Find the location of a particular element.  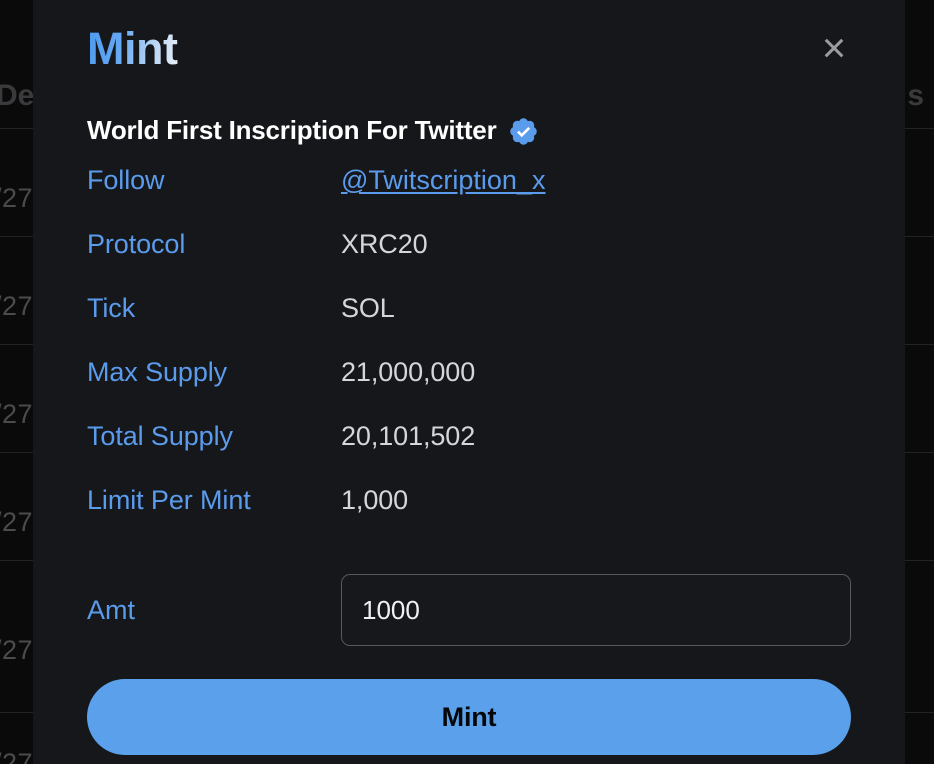

amount-label: Amt is located at coordinates (111, 609).